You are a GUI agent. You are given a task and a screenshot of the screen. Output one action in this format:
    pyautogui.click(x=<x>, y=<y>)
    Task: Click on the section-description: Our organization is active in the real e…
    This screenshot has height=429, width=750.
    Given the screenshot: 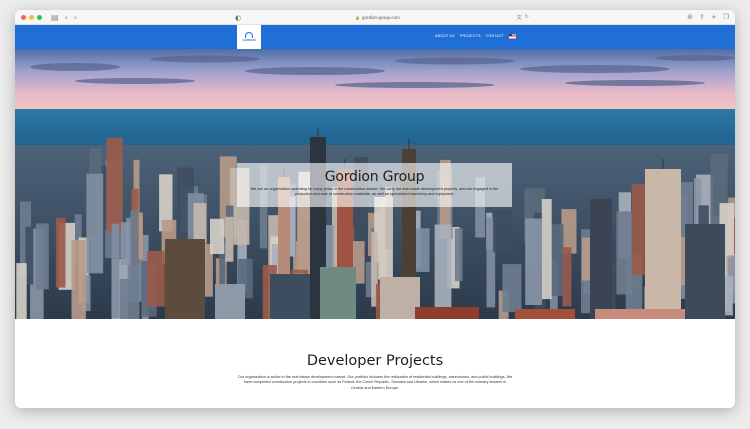 What is the action you would take?
    pyautogui.click(x=375, y=382)
    